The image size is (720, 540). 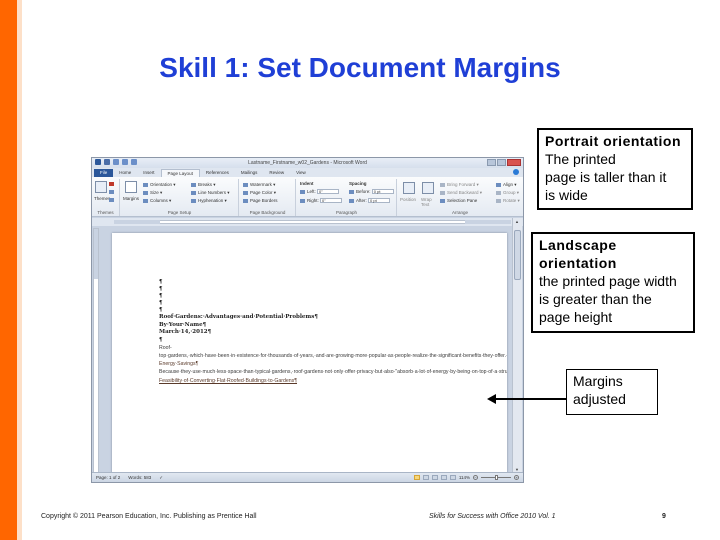 What do you see at coordinates (249, 173) in the screenshot?
I see `tab-mailings: Mailings` at bounding box center [249, 173].